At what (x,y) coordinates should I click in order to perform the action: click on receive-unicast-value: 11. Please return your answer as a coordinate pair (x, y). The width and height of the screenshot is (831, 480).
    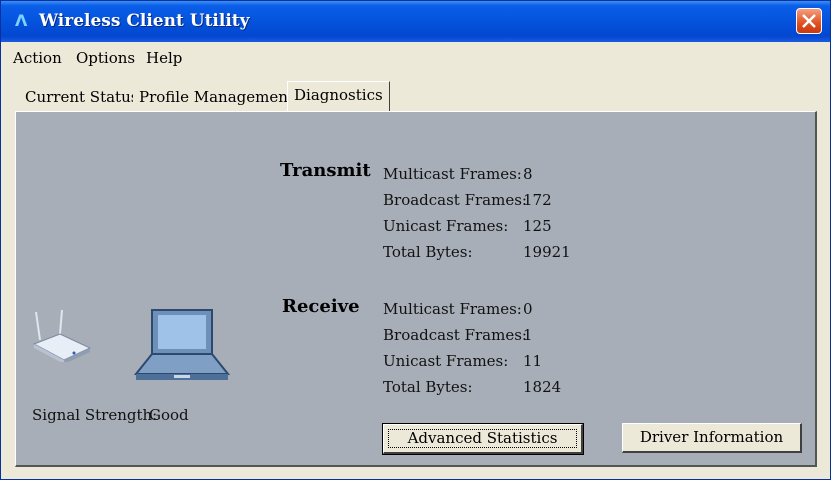
    Looking at the image, I should click on (533, 361).